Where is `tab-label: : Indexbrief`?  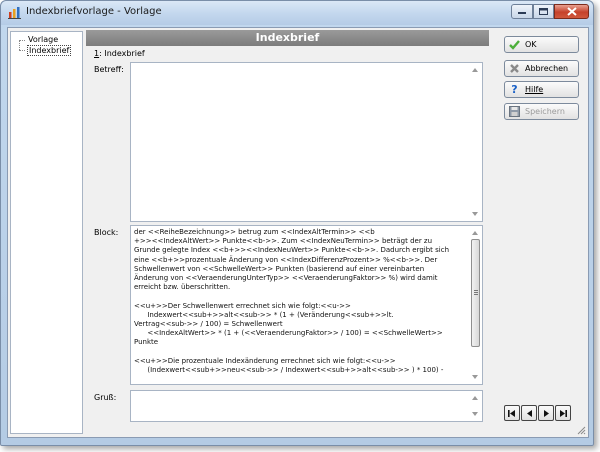
tab-label: : Indexbrief is located at coordinates (122, 53).